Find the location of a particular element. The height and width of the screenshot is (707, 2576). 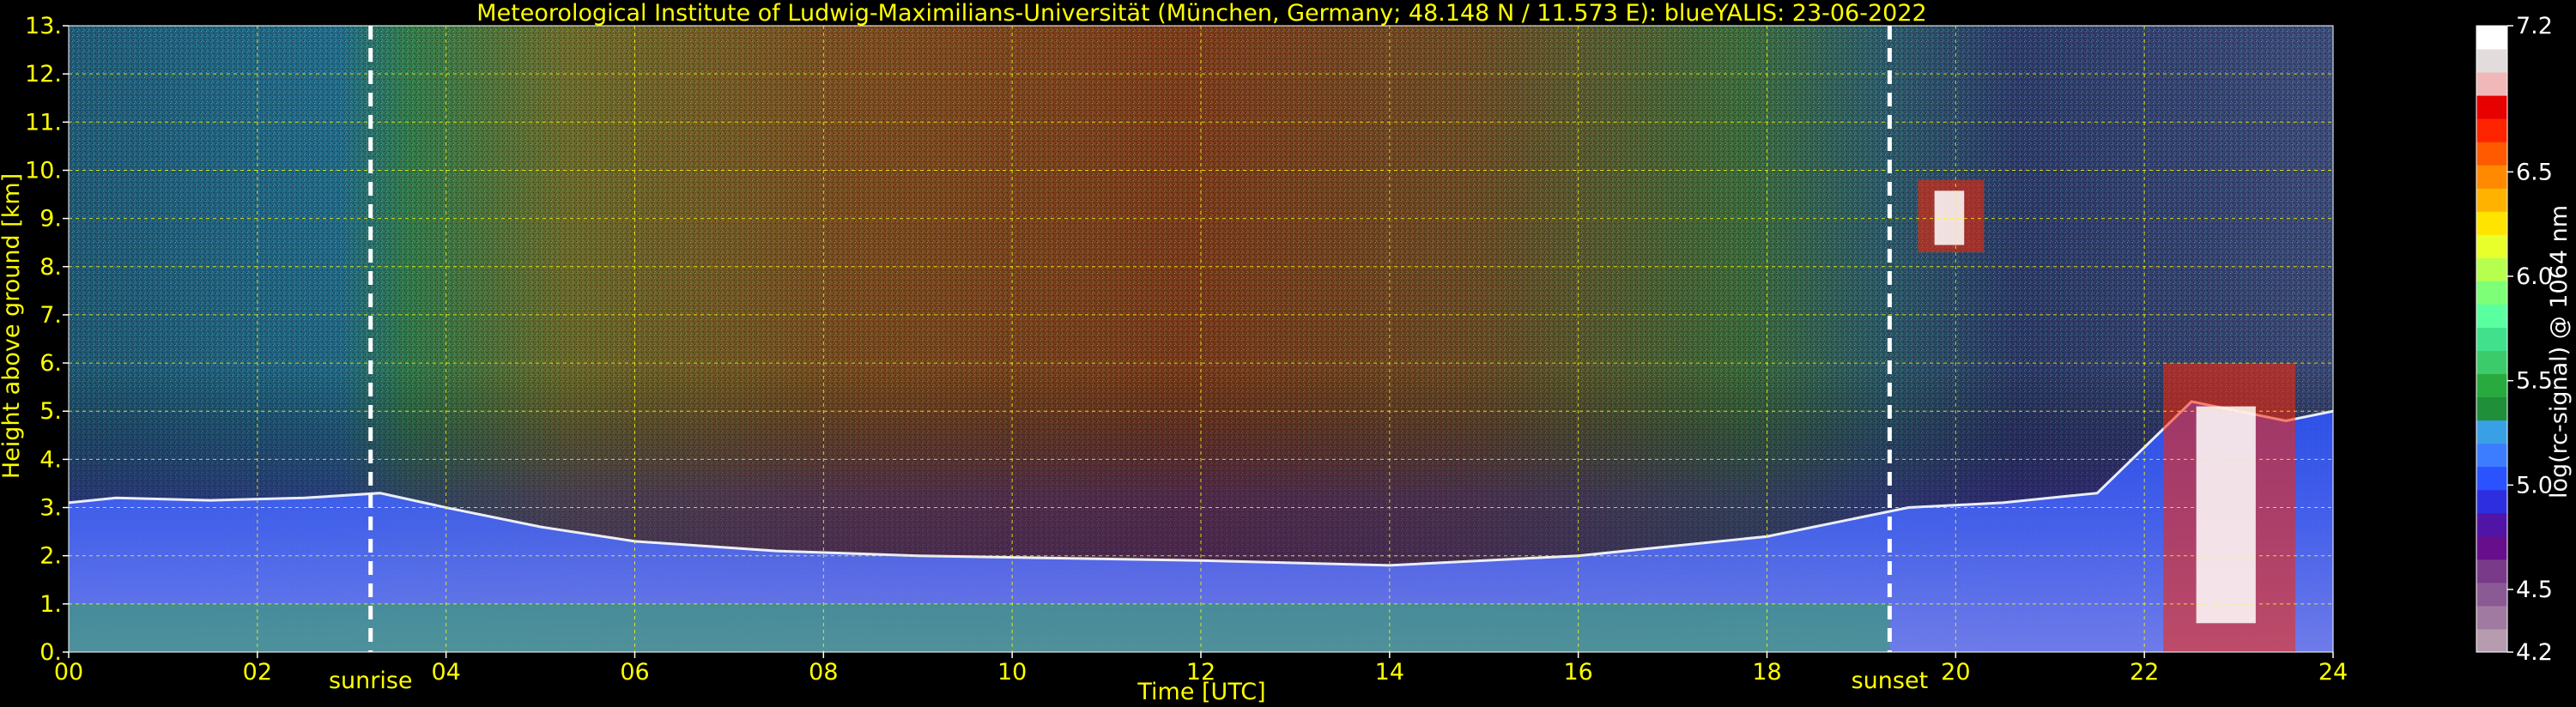

x-tick-label: 04 is located at coordinates (445, 672).